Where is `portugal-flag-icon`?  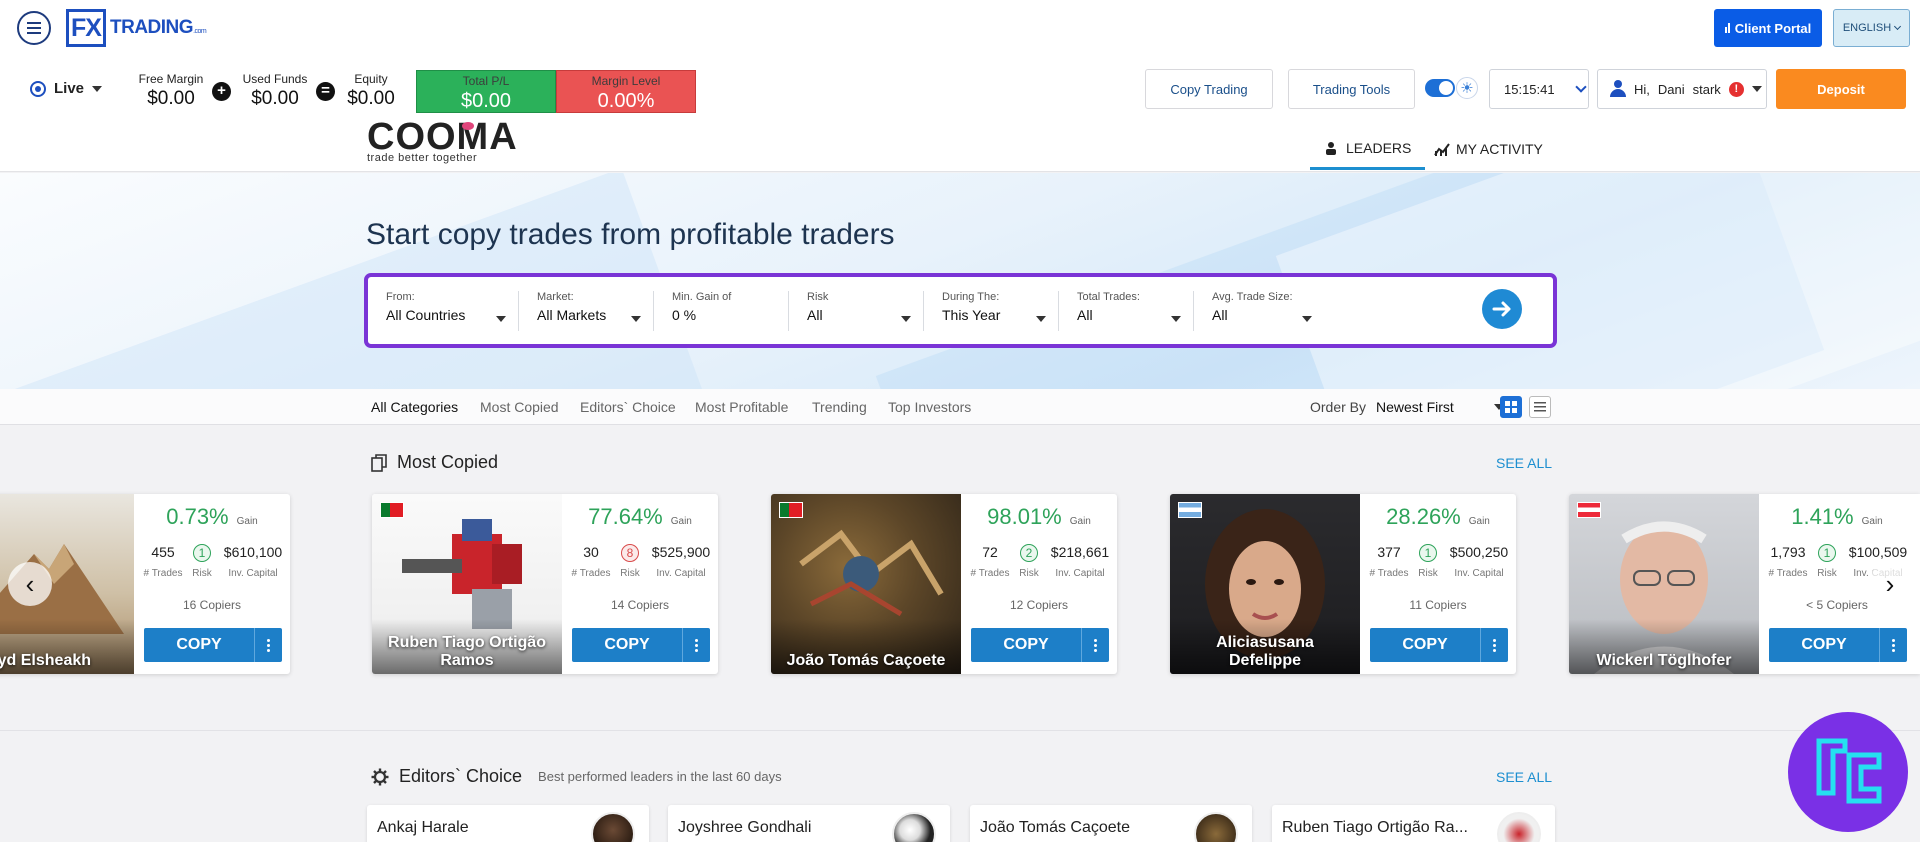 portugal-flag-icon is located at coordinates (791, 510).